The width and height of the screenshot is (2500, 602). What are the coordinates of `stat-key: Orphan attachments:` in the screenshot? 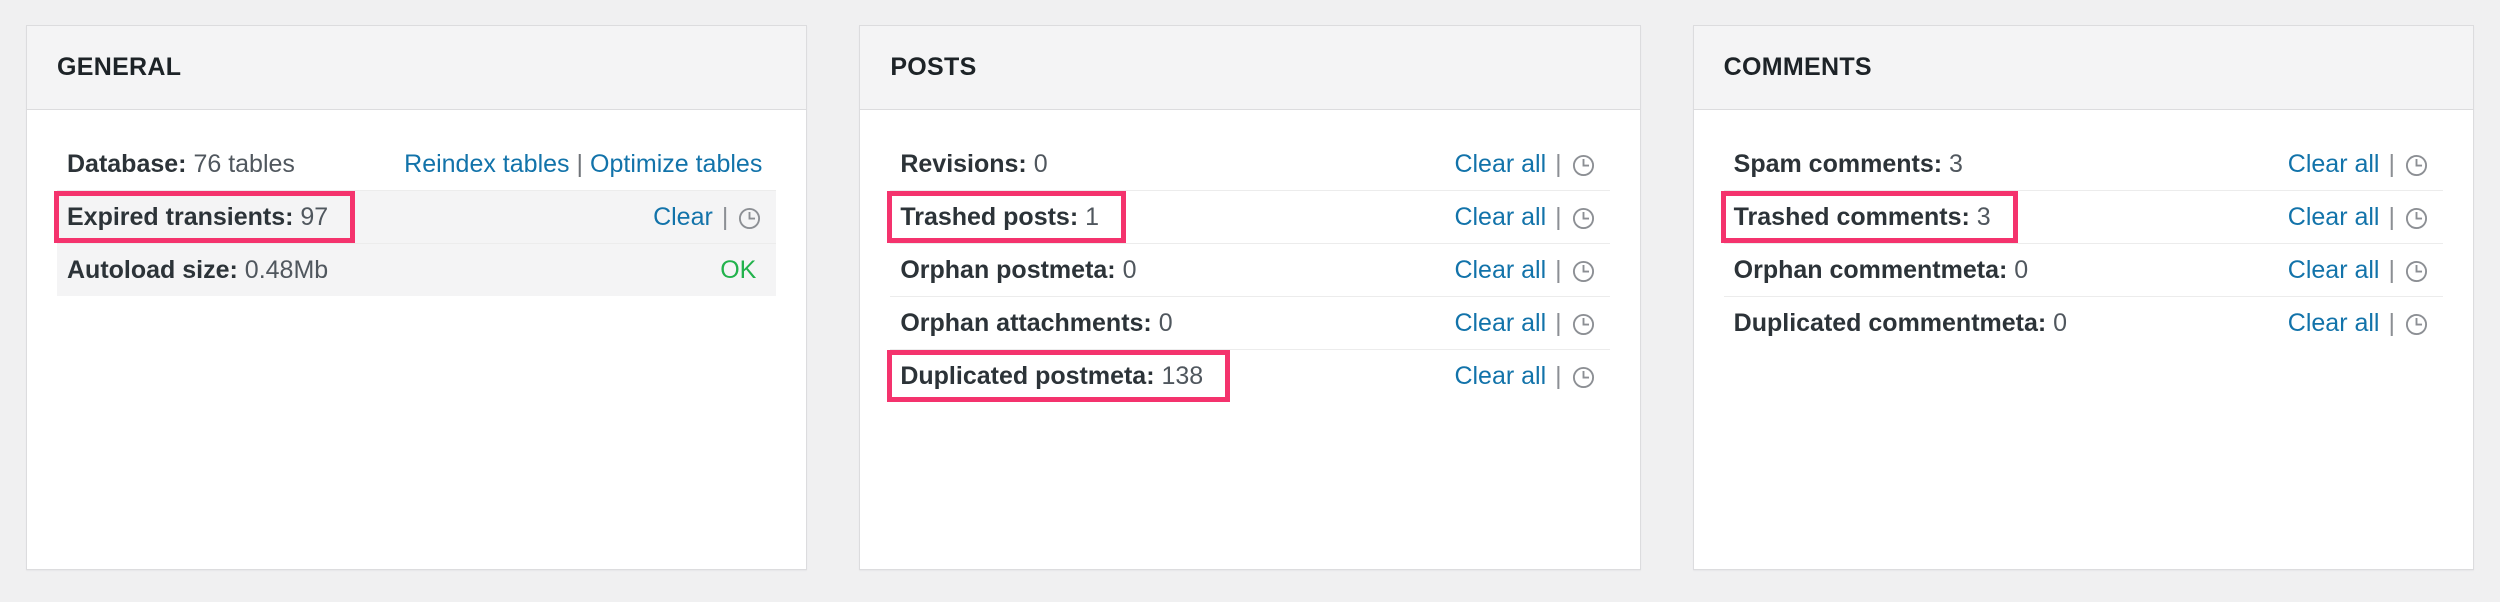 It's located at (1026, 323).